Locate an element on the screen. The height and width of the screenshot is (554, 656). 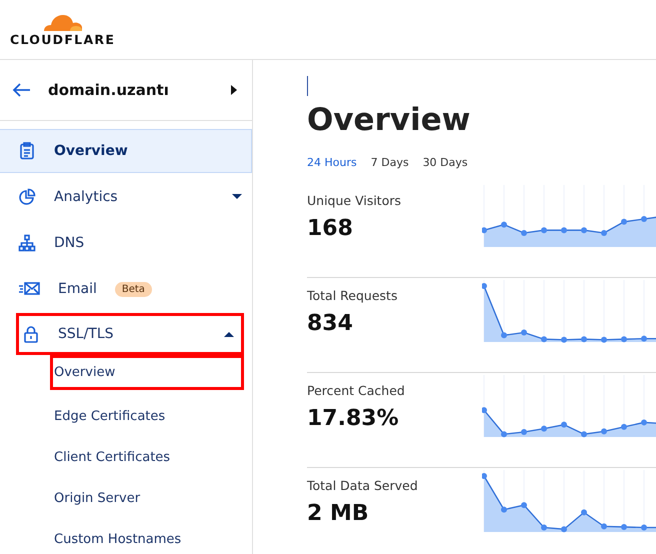
metric-value: 834 is located at coordinates (330, 323).